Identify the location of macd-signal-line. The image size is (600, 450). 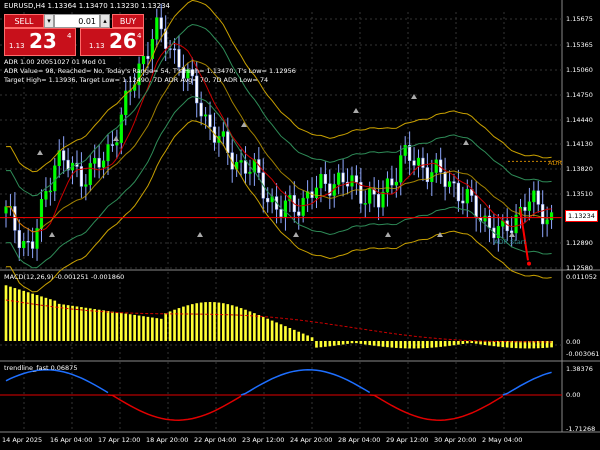
(278, 321).